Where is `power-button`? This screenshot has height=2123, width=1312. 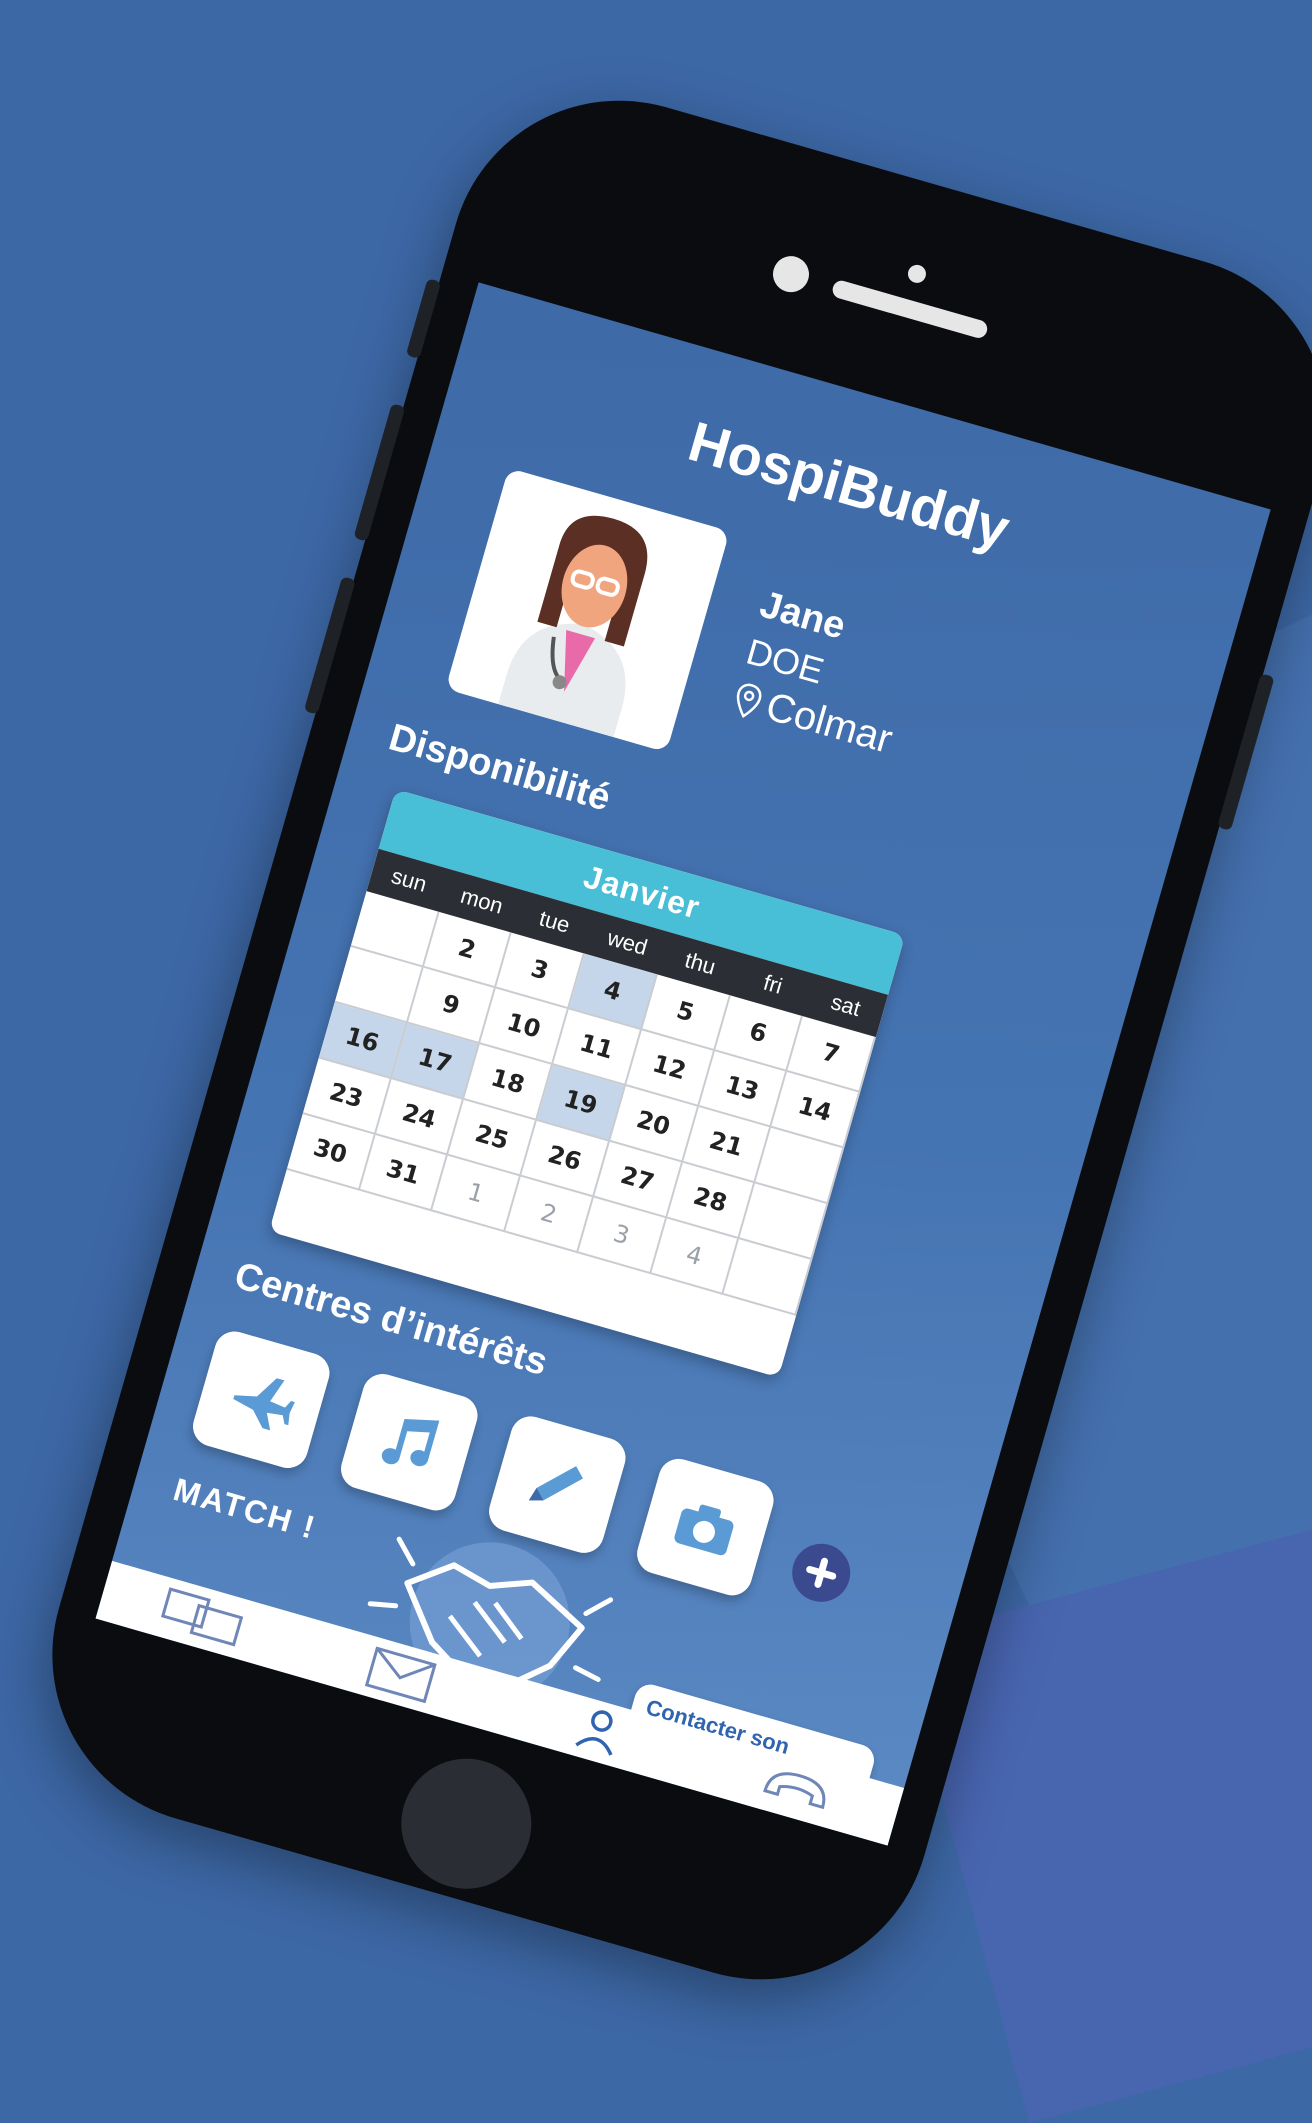 power-button is located at coordinates (1246, 752).